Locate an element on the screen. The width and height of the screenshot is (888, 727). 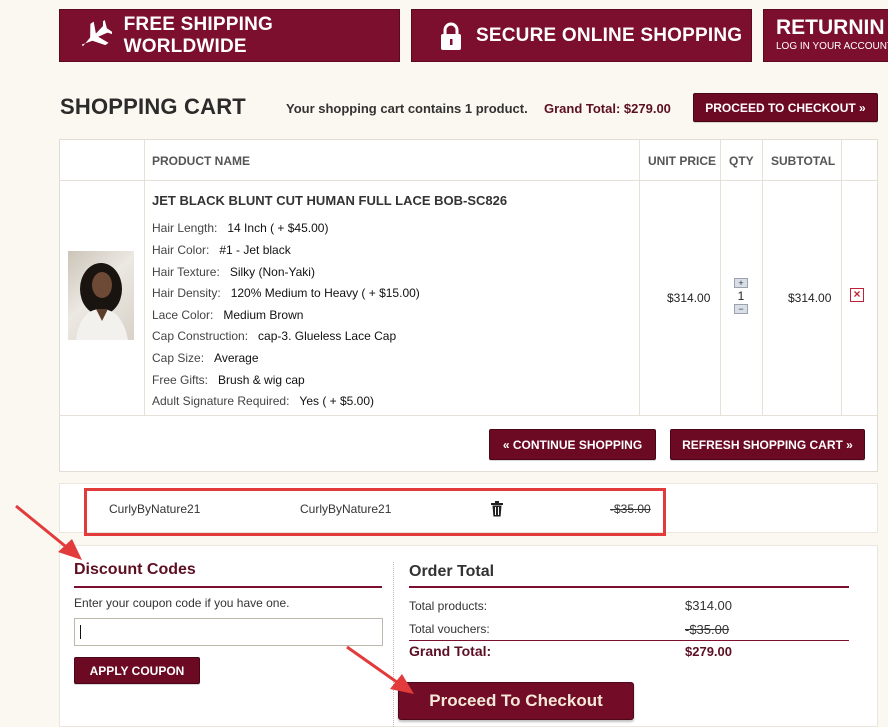
attribute-row: Hair Texture: Silky (Non-Yaki) is located at coordinates (233, 272).